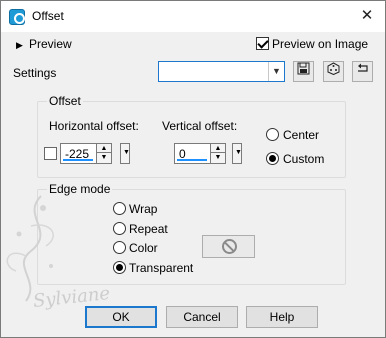 This screenshot has width=386, height=338. Describe the element at coordinates (19, 45) in the screenshot. I see `expand-arrow-icon: ▶` at that location.